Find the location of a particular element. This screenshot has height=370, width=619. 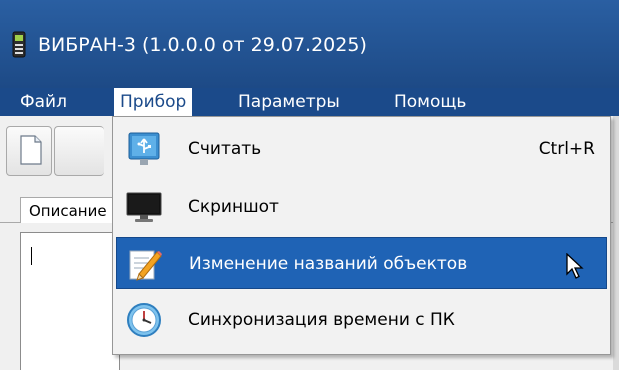

menu-item-shortcut: Ctrl+R is located at coordinates (566, 149).